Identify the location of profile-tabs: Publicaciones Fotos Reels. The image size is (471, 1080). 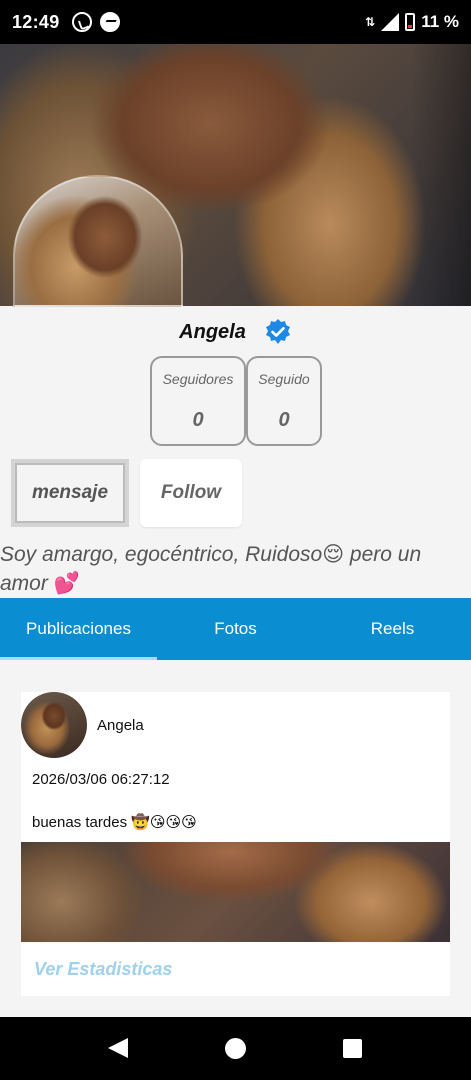
(235, 629).